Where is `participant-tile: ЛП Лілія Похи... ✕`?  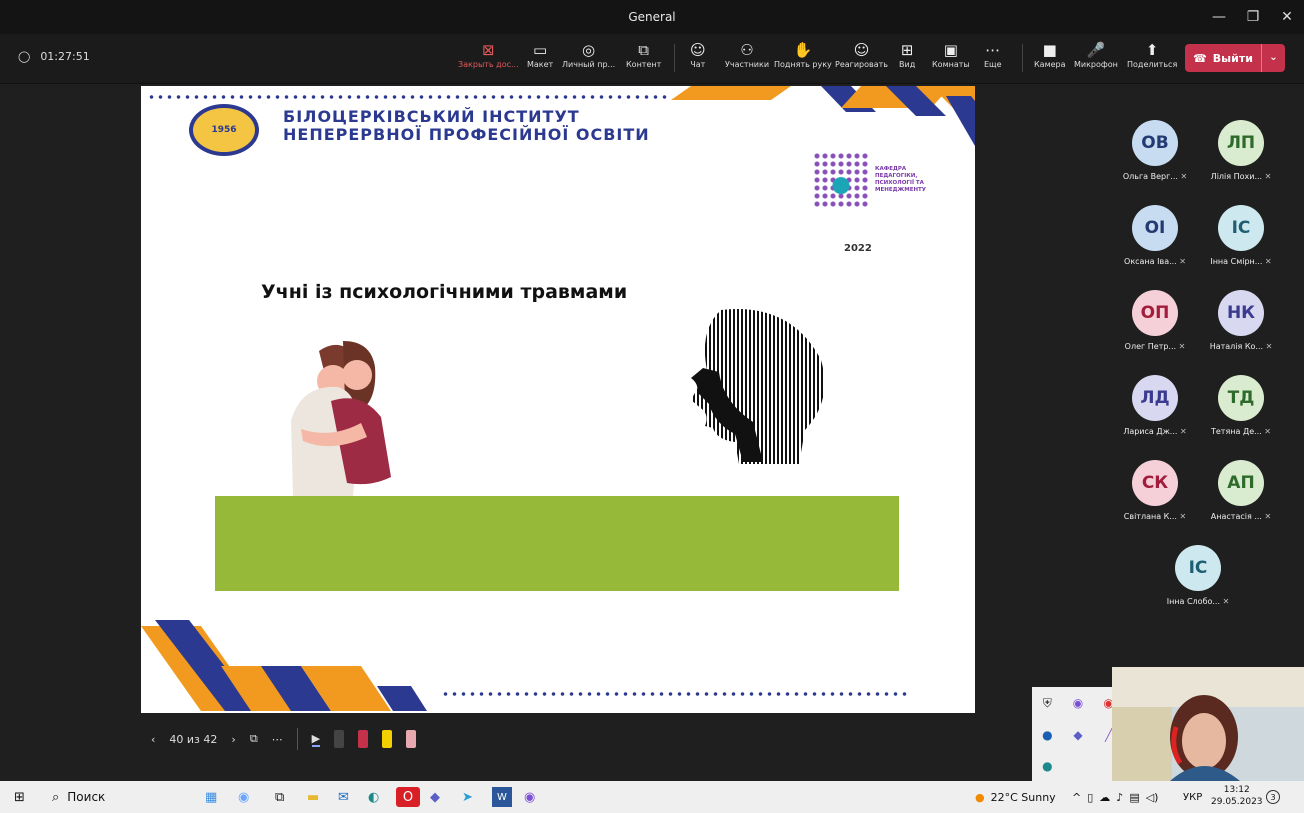
participant-tile: ЛП Лілія Похи... ✕ is located at coordinates (1241, 150).